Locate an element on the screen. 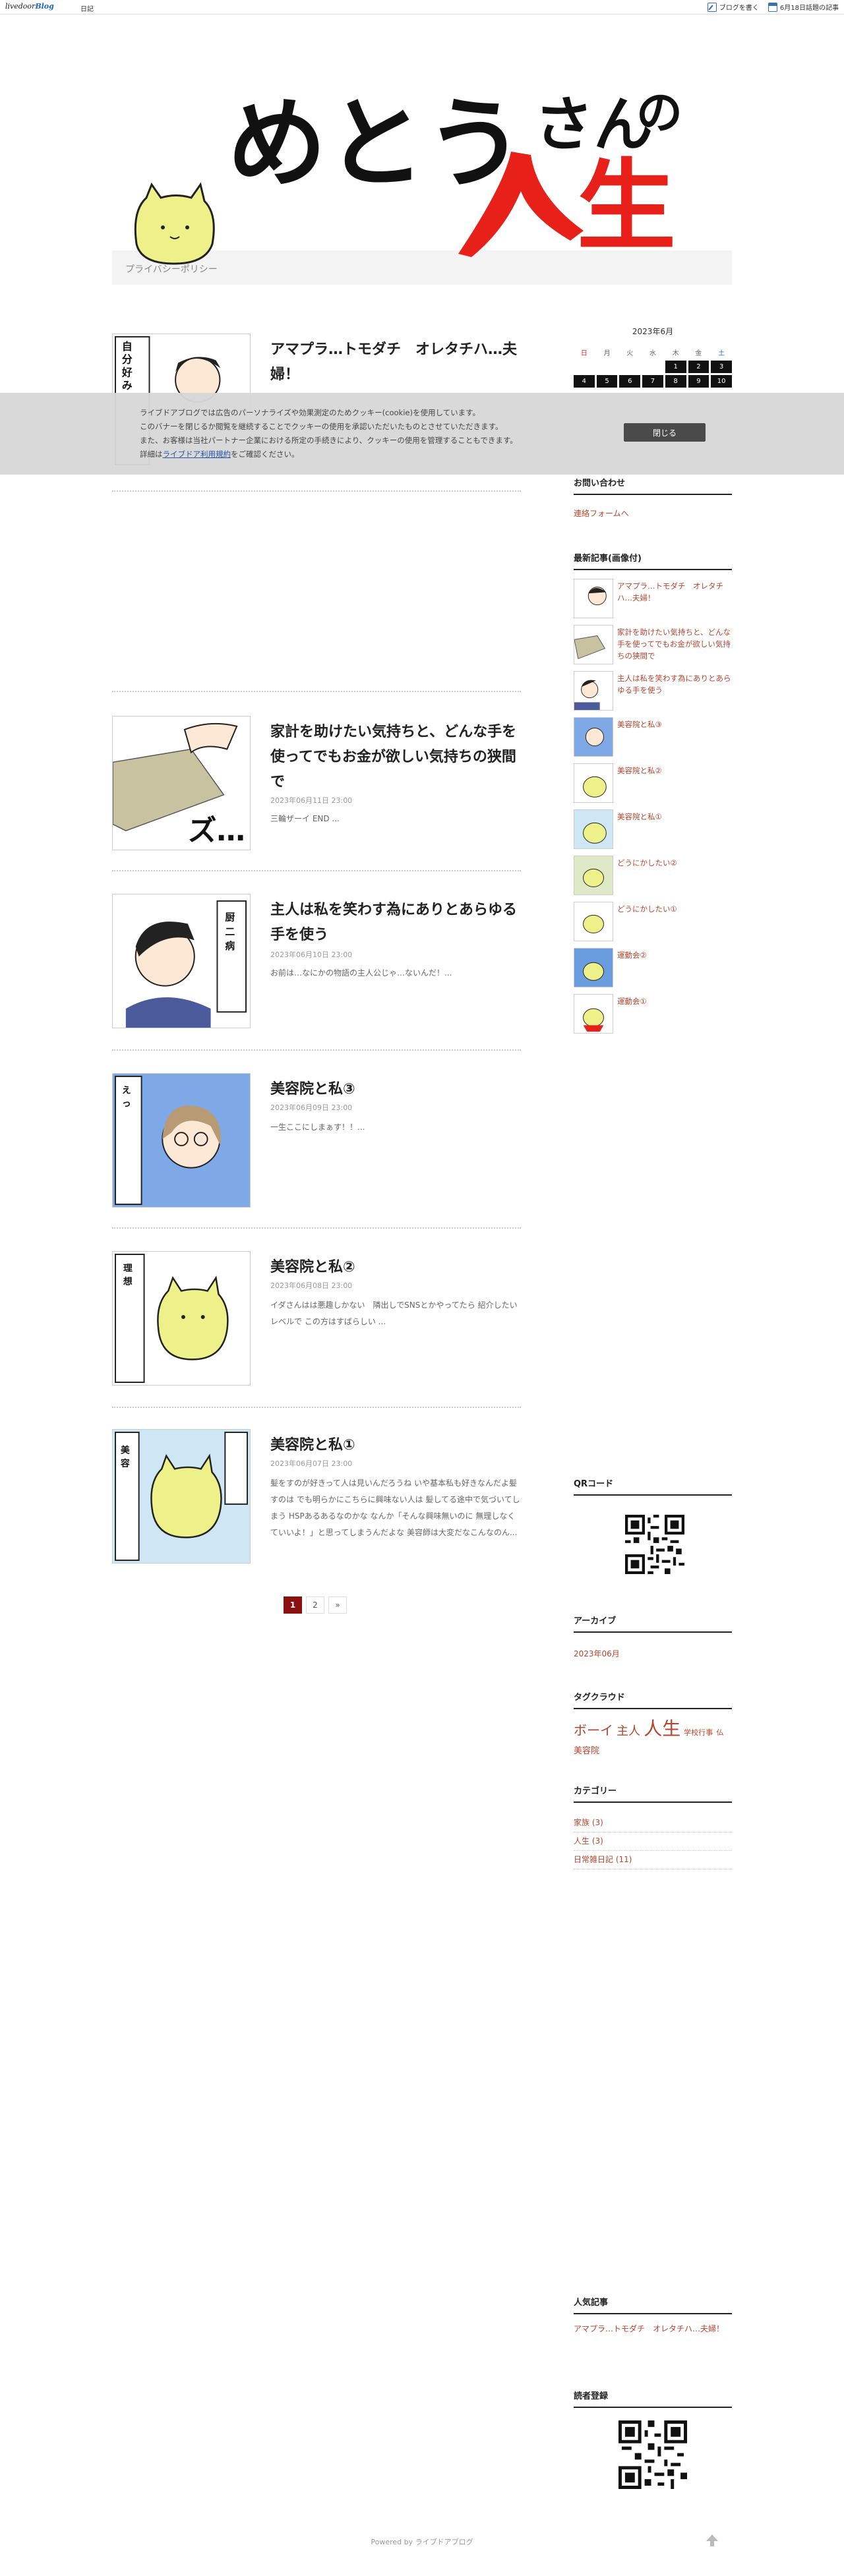  write-blog-button: ブログを書く is located at coordinates (733, 7).